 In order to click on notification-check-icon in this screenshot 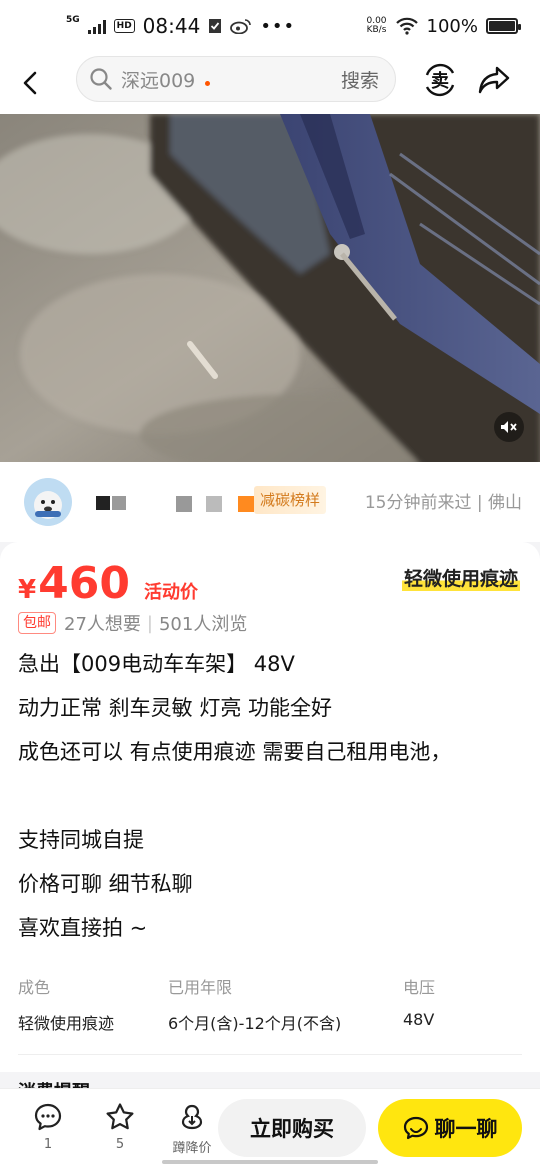, I will do `click(215, 26)`.